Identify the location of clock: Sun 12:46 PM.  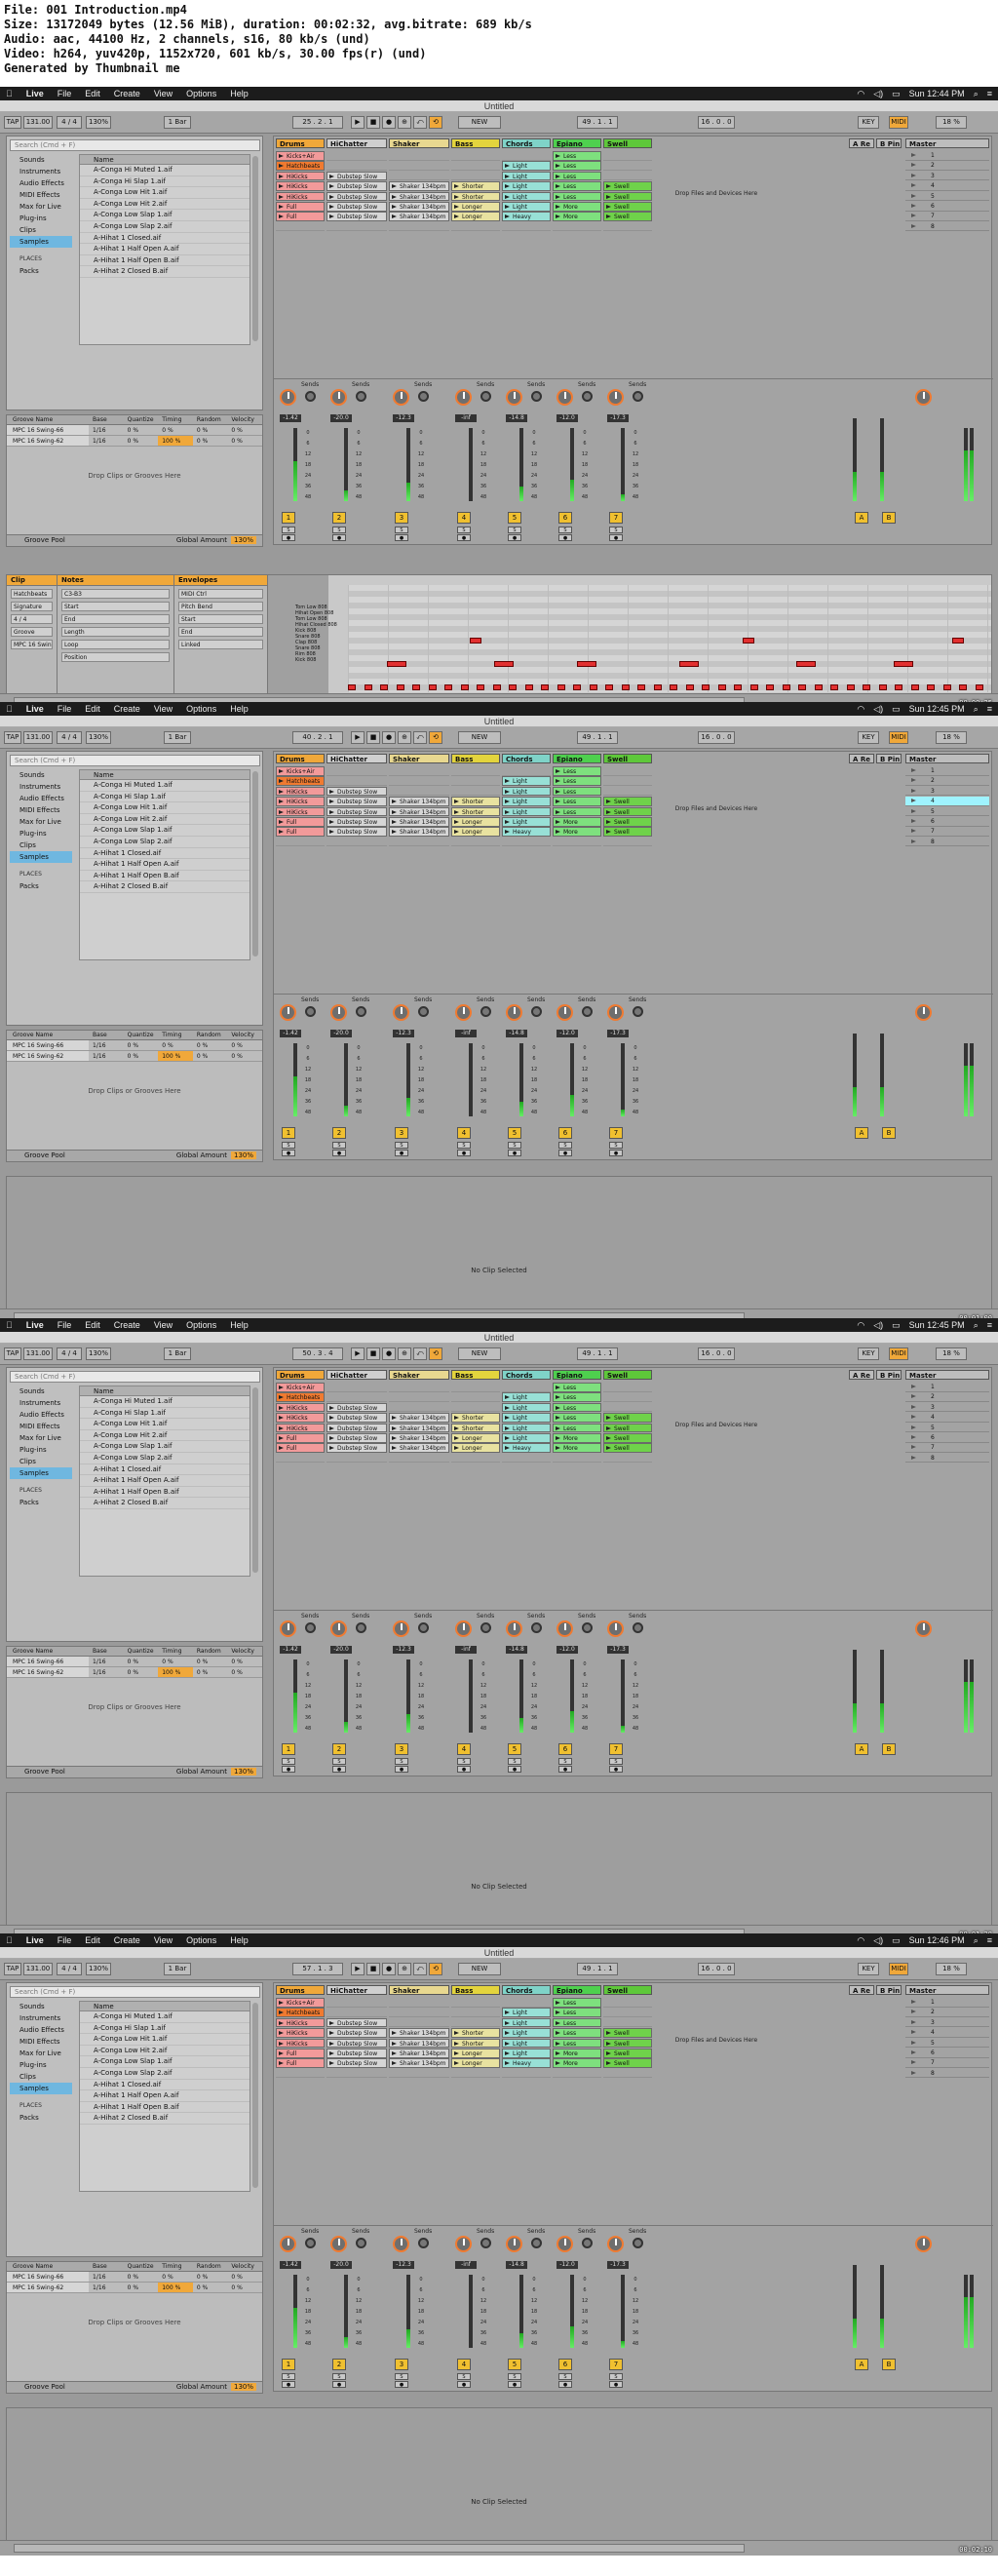
(937, 1940).